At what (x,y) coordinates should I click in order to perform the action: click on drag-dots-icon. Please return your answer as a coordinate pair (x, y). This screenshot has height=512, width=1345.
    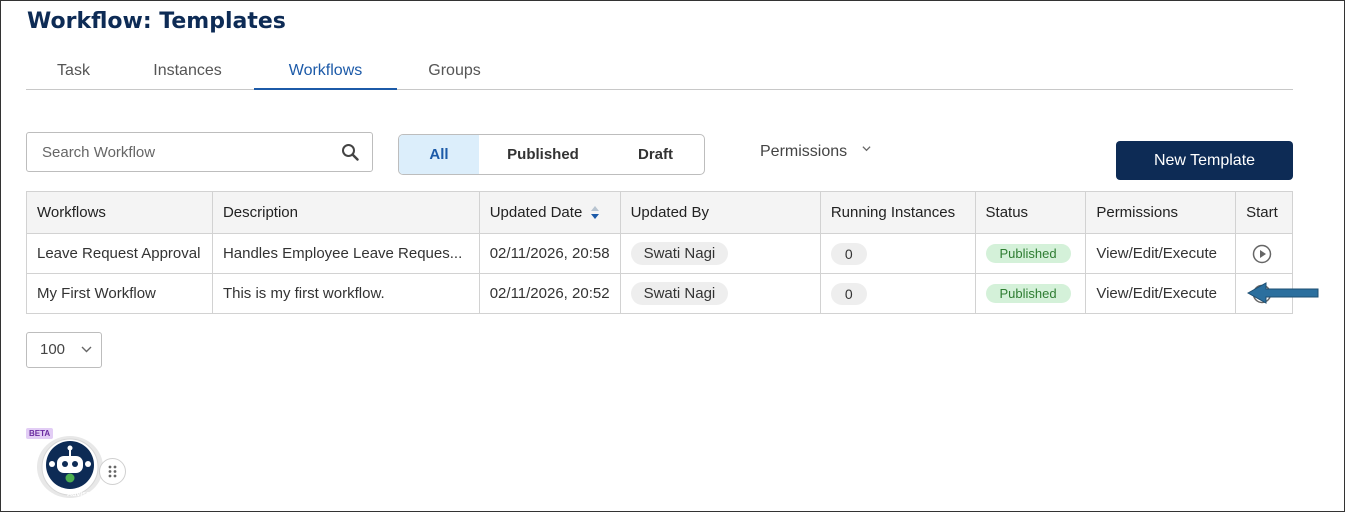
    Looking at the image, I should click on (112, 471).